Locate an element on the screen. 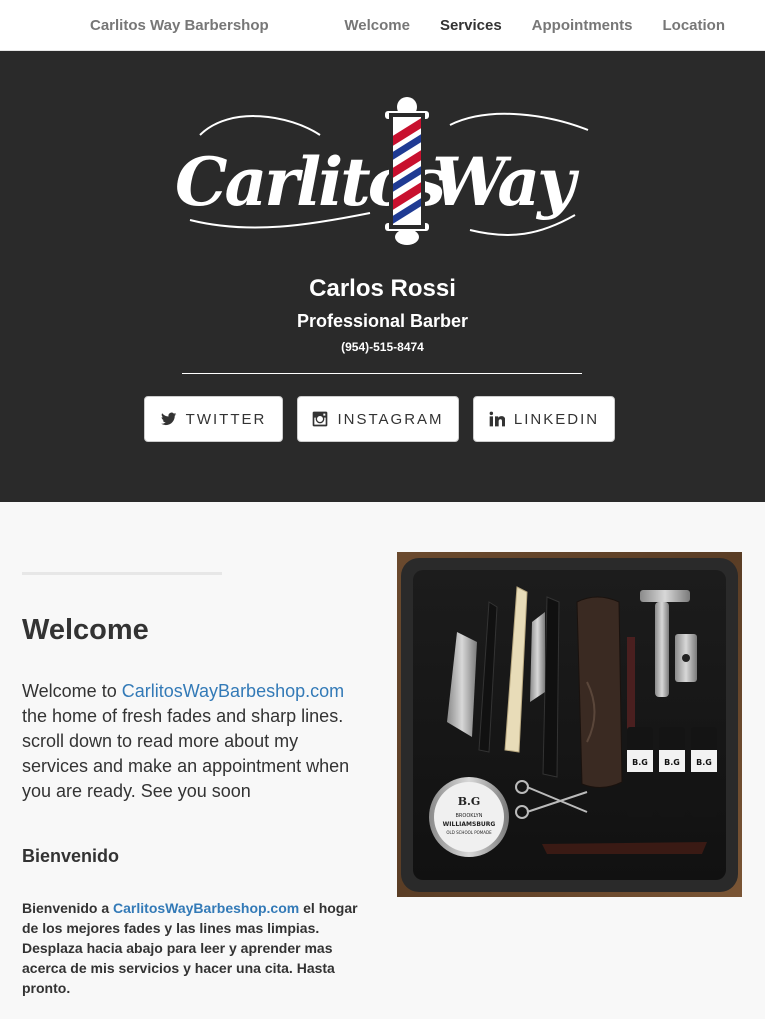 Image resolution: width=765 pixels, height=1019 pixels. tin-city: BROOKLYN is located at coordinates (469, 816).